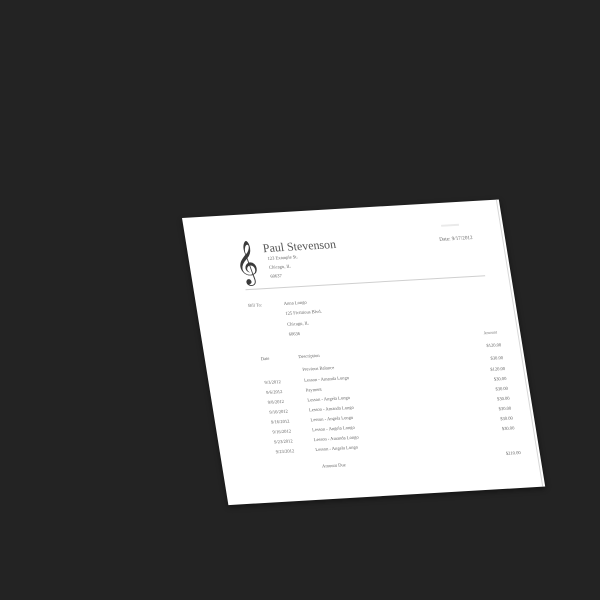 The image size is (600, 600). What do you see at coordinates (497, 368) in the screenshot?
I see `row-amount: $120.00` at bounding box center [497, 368].